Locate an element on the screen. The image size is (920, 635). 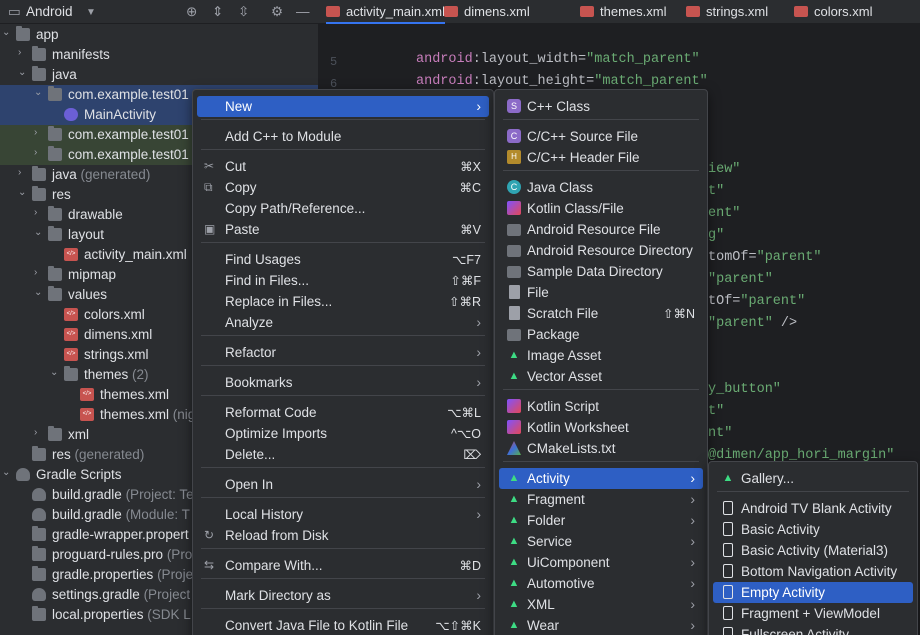
menu-item-empty-activity: Empty Activity is located at coordinates (813, 592).